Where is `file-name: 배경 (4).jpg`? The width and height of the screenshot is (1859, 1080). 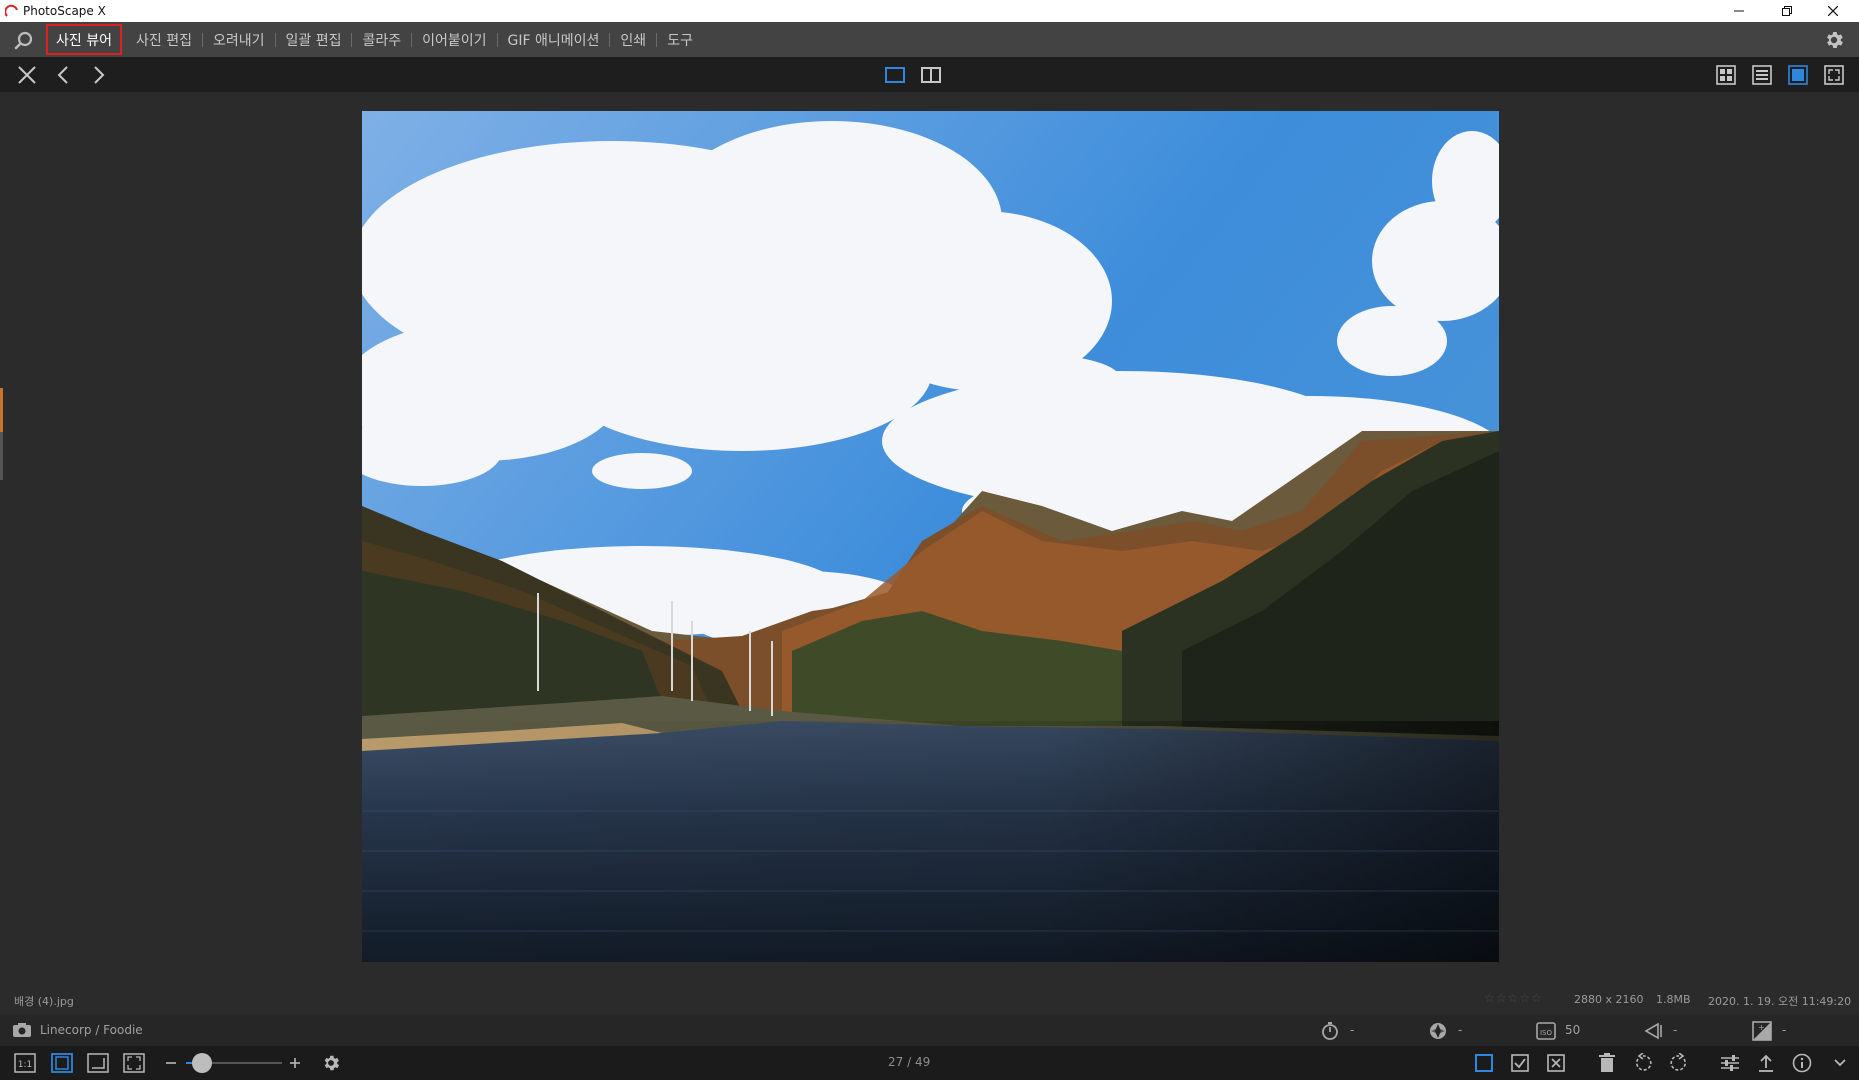 file-name: 배경 (4).jpg is located at coordinates (44, 1001).